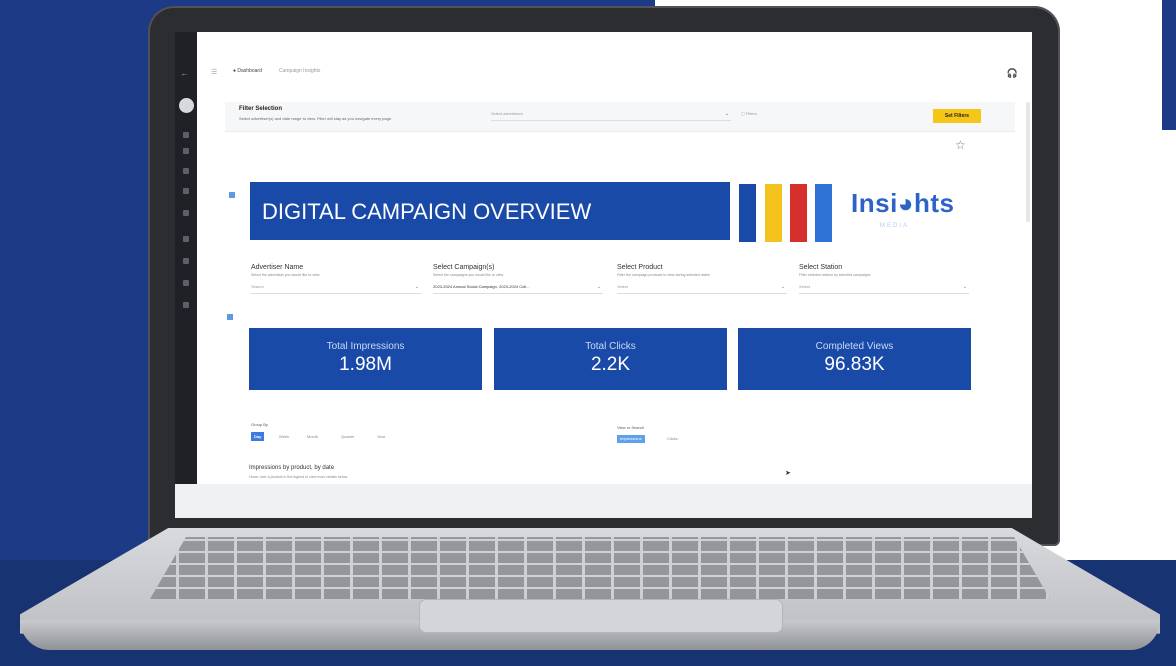 The image size is (1176, 666). Describe the element at coordinates (631, 439) in the screenshot. I see `view-by-impressions: Impressions` at that location.